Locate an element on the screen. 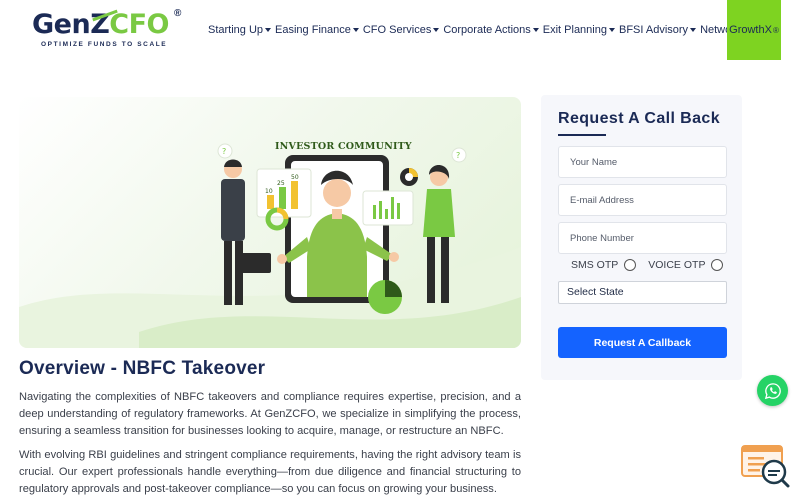 The height and width of the screenshot is (500, 800). logo-wordmark: GenZCFO is located at coordinates (100, 24).